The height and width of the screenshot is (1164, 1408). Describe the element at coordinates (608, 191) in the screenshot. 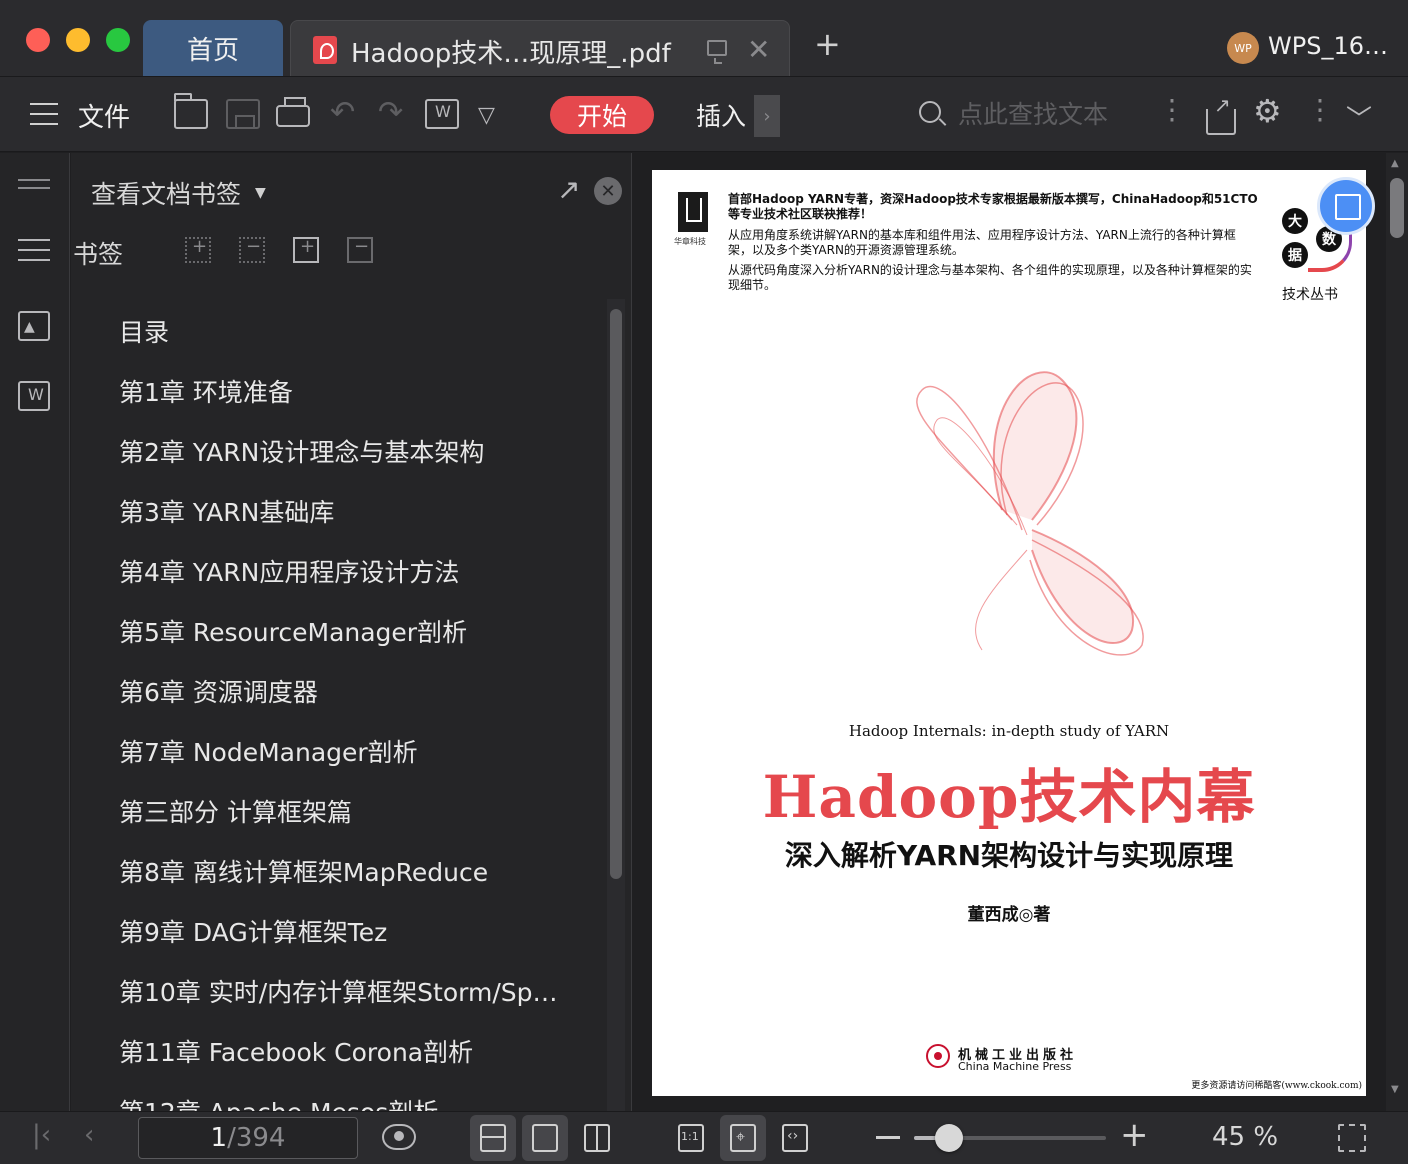

I see `close-panel-icon: ✕` at that location.